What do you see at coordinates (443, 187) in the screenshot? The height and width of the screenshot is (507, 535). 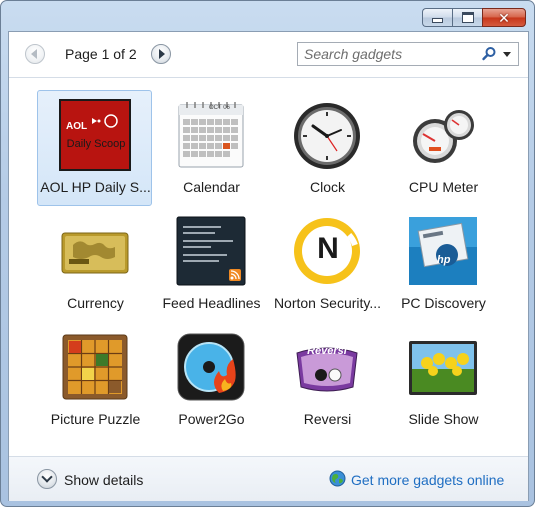 I see `gadget-label: CPU Meter` at bounding box center [443, 187].